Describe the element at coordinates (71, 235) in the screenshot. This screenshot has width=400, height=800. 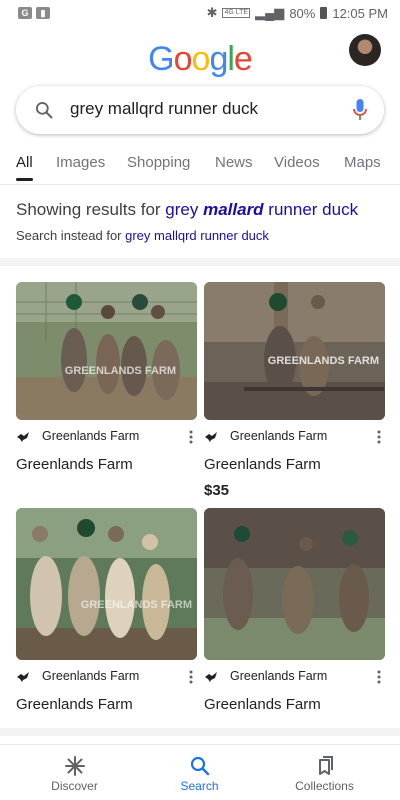
I see `instead-prefix: Search instead for` at that location.